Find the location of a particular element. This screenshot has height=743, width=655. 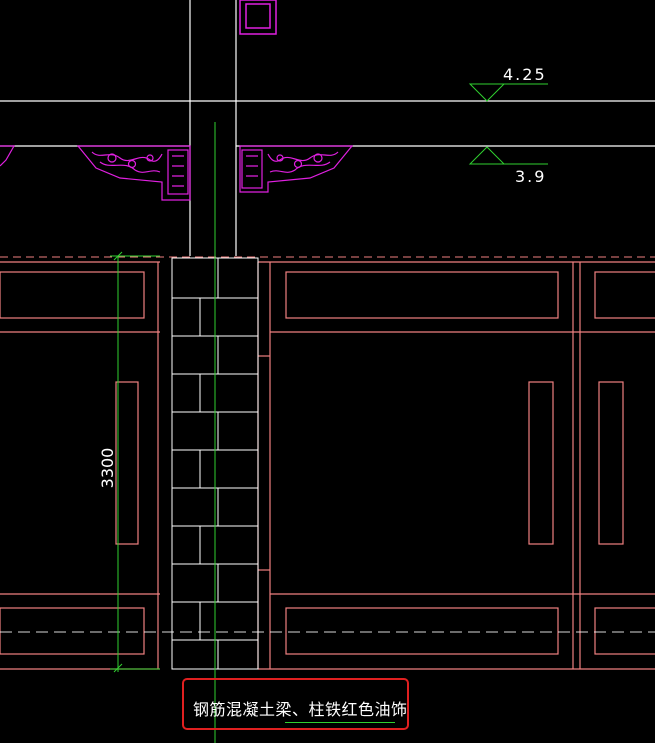

elevation-marker-lower is located at coordinates (508, 155).